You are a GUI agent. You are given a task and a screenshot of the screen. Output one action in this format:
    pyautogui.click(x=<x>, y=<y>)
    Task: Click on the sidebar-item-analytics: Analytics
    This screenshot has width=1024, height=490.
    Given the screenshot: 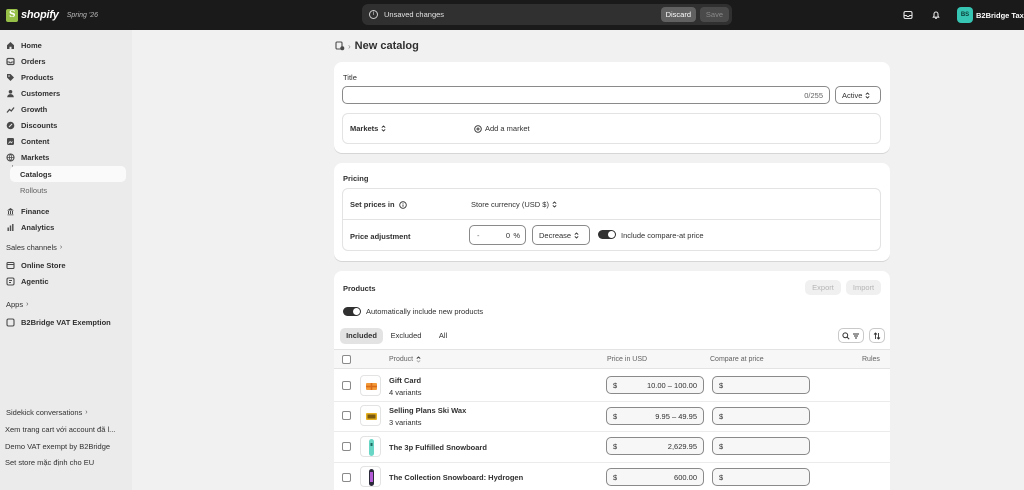 What is the action you would take?
    pyautogui.click(x=30, y=227)
    